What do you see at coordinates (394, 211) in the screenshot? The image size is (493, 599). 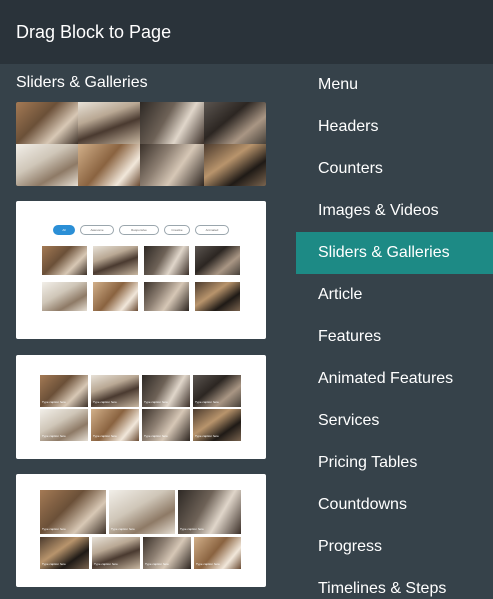 I see `menu-item-images-videos: Images & Videos` at bounding box center [394, 211].